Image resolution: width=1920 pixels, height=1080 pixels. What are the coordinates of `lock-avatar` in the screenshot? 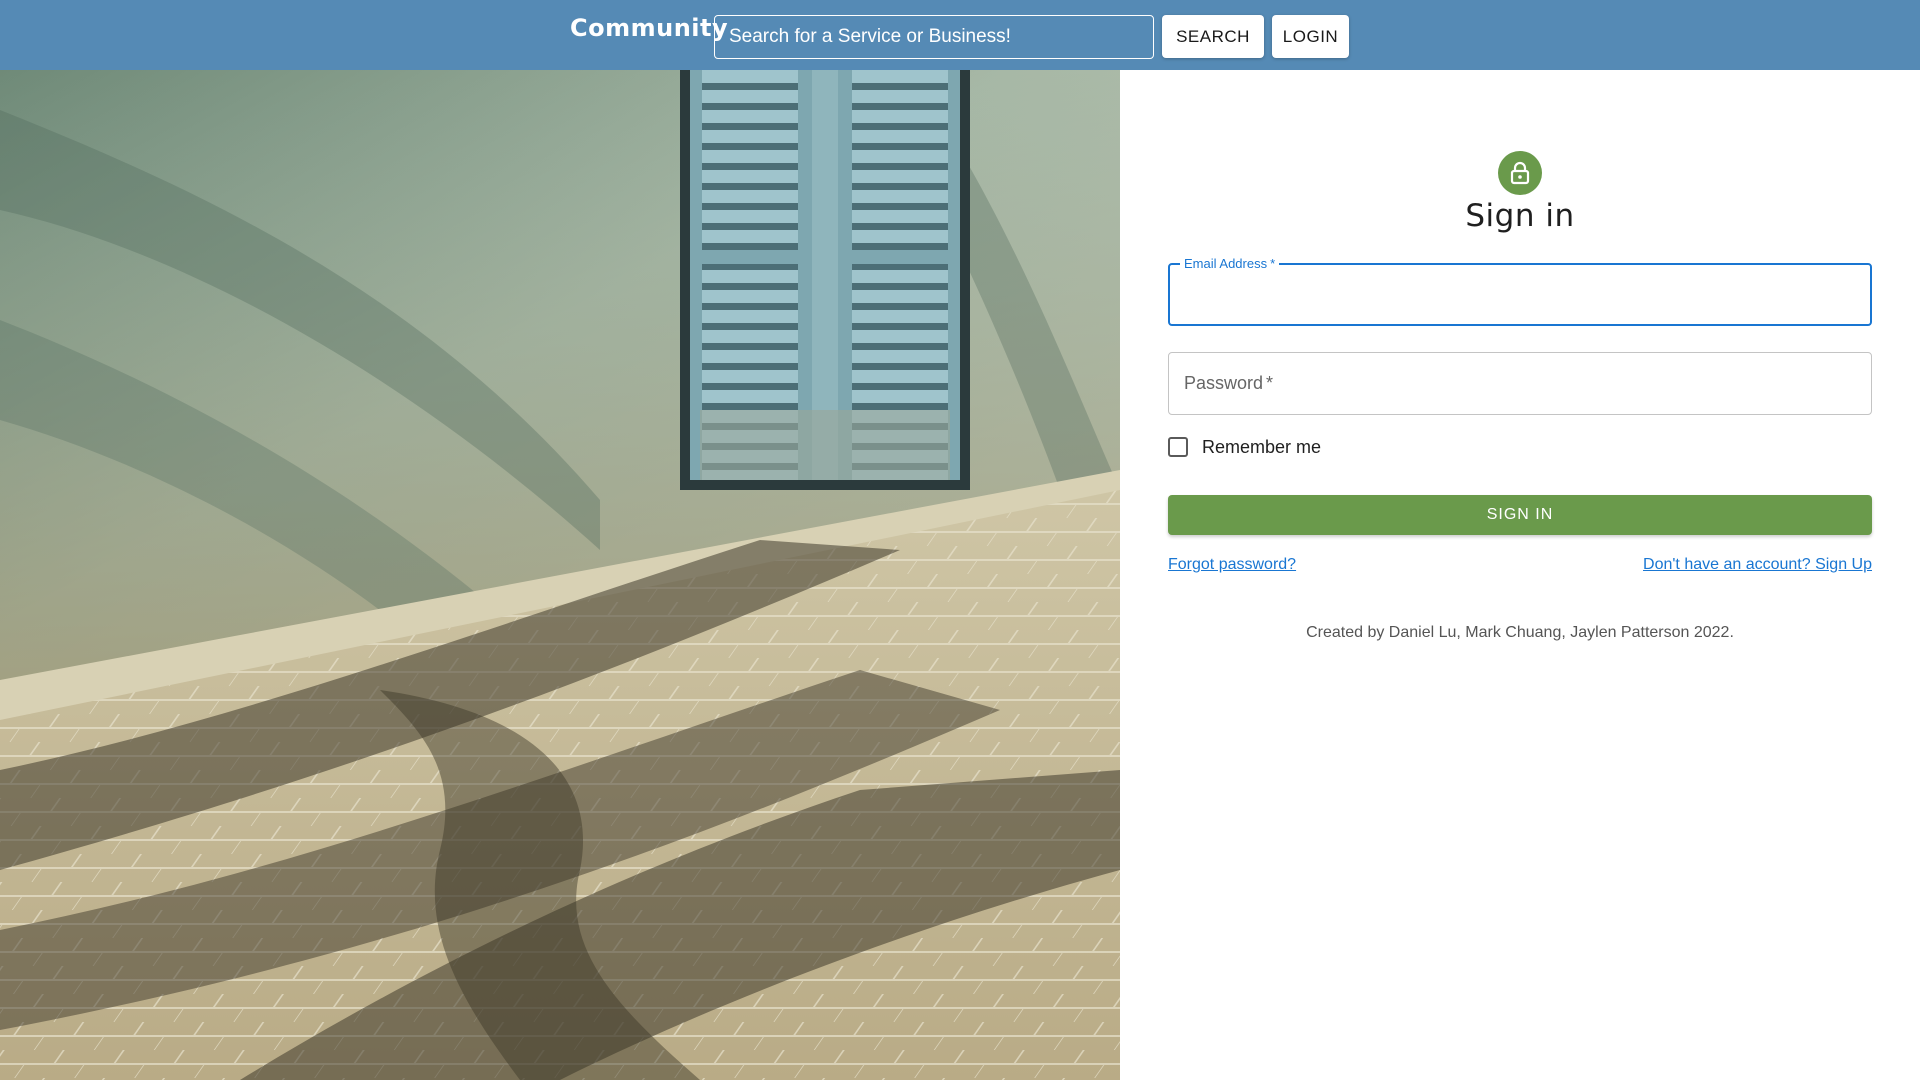 It's located at (1520, 173).